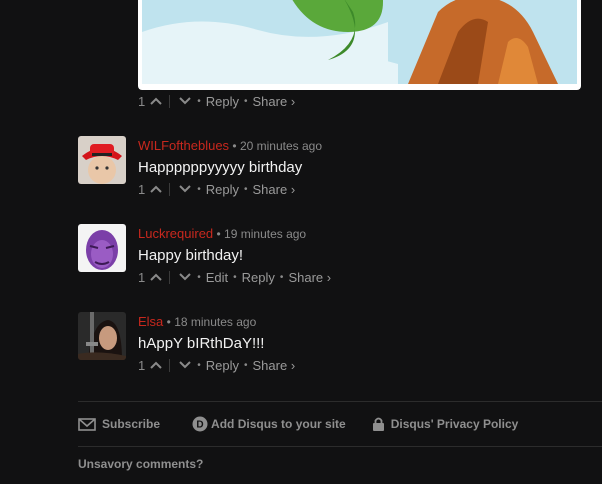  I want to click on comment-header: WILFoftheblues • 20 minutes ago, so click(230, 145).